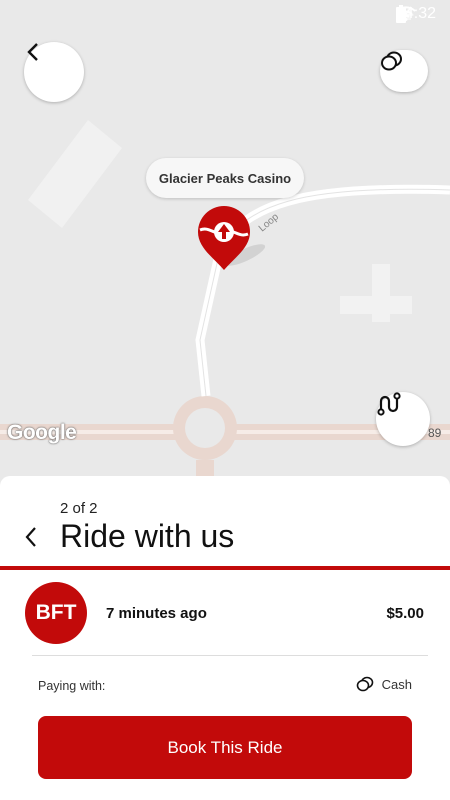 This screenshot has width=450, height=800. Describe the element at coordinates (225, 568) in the screenshot. I see `accent-divider` at that location.